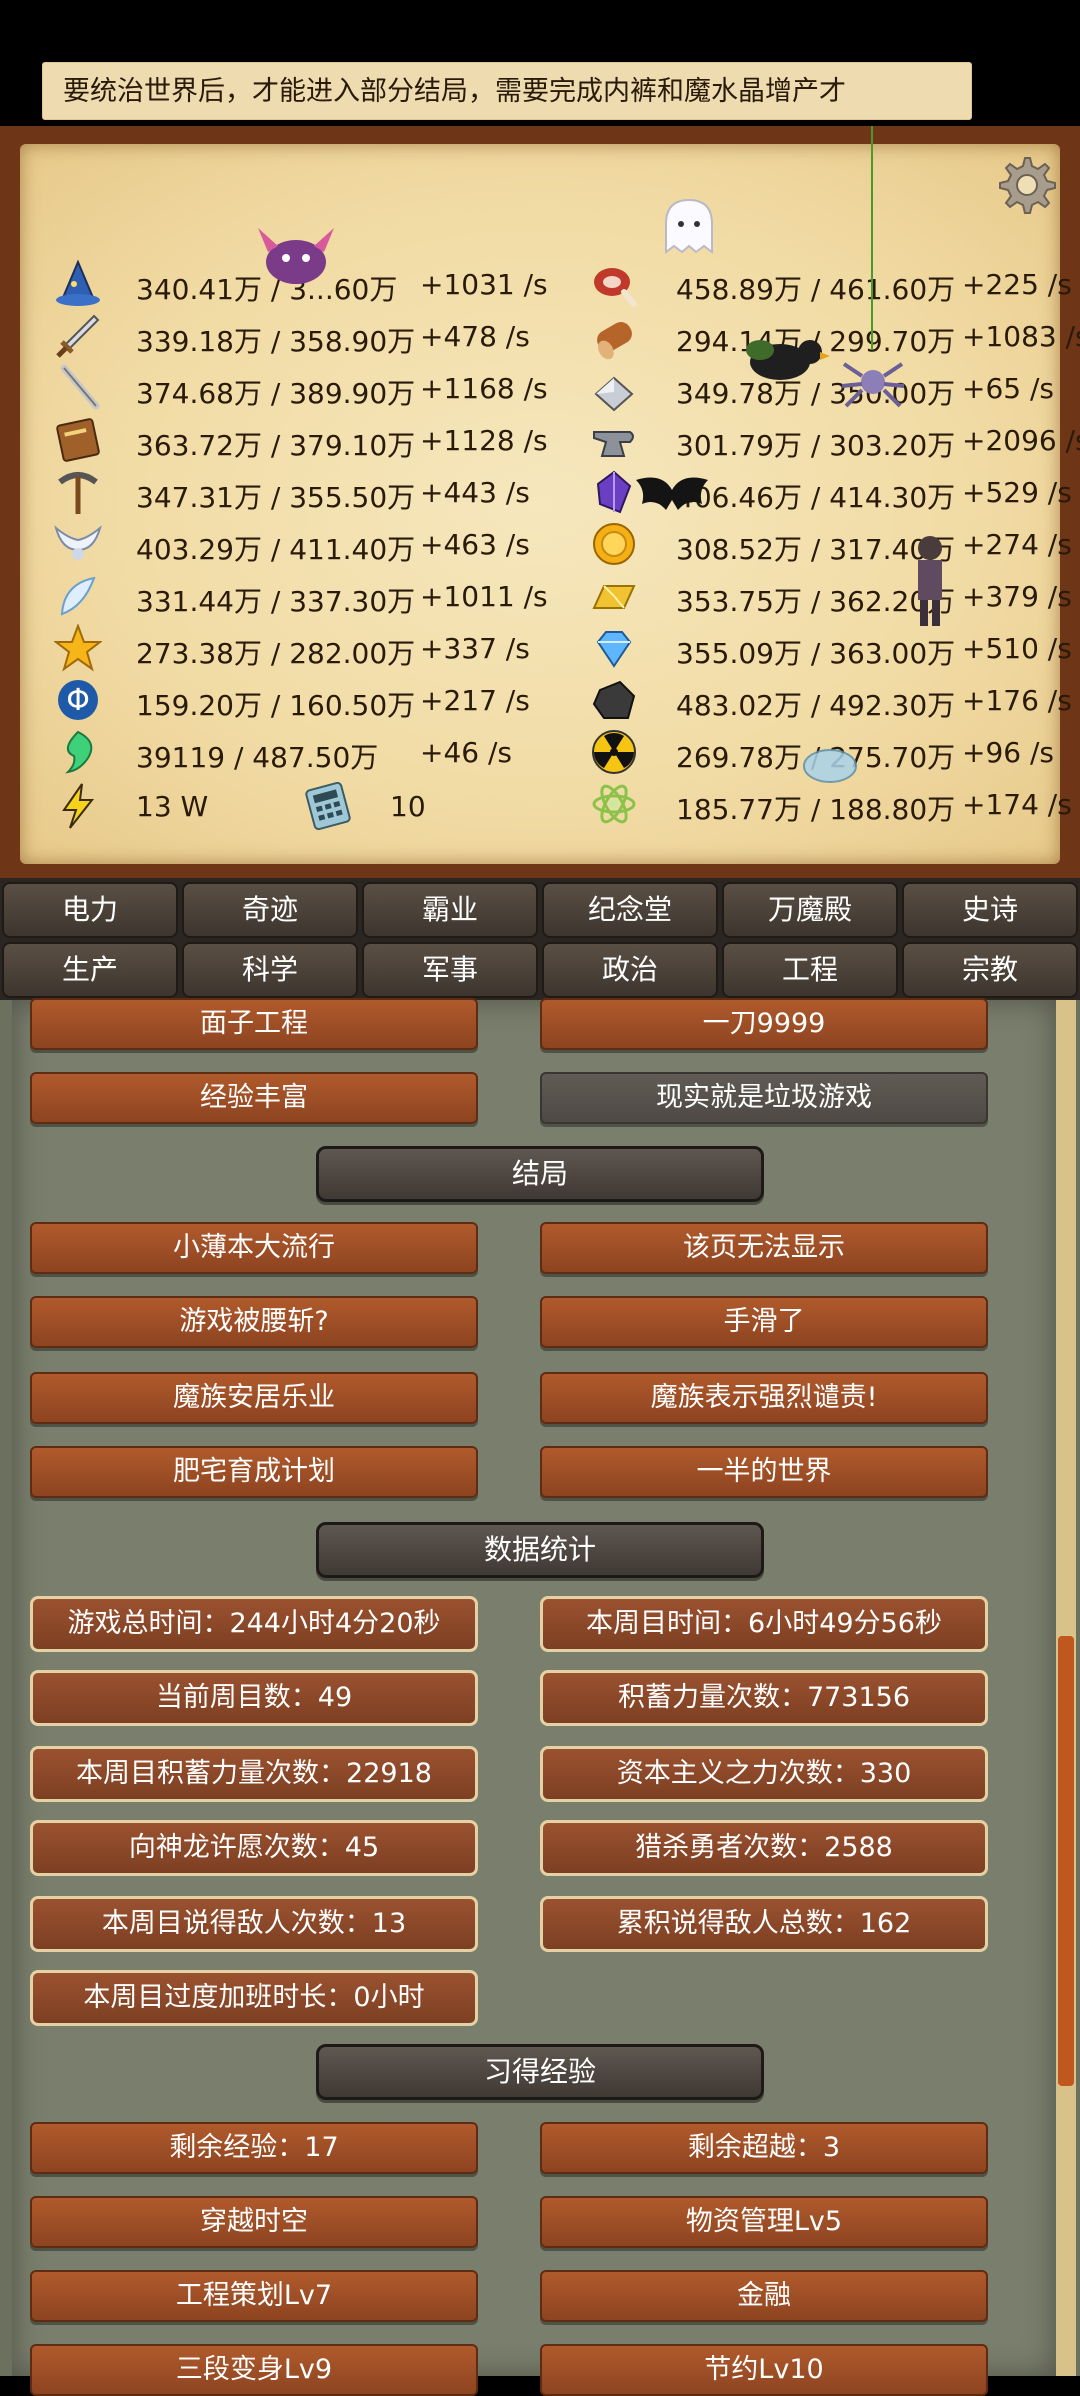 This screenshot has width=1080, height=2396. What do you see at coordinates (764, 1774) in the screenshot?
I see `stat-capitalism-count: 资本主义之力次数：330` at bounding box center [764, 1774].